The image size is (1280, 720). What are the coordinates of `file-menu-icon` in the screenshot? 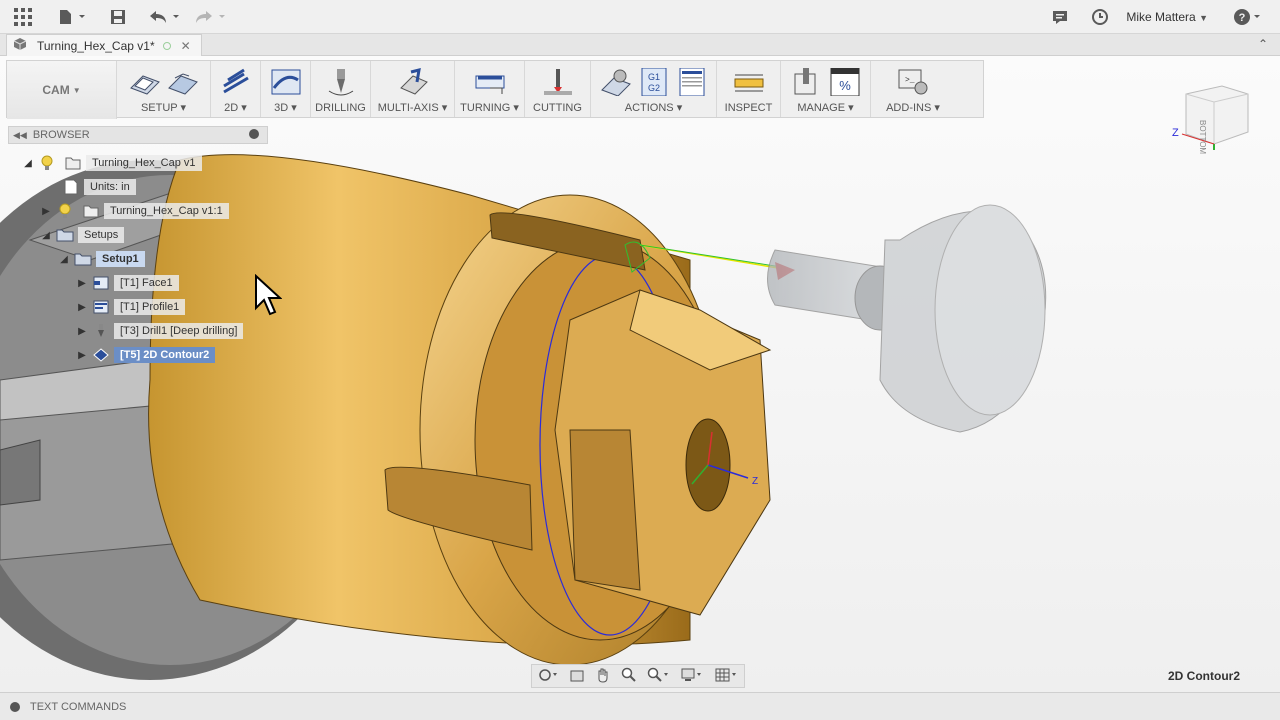 It's located at (72, 17).